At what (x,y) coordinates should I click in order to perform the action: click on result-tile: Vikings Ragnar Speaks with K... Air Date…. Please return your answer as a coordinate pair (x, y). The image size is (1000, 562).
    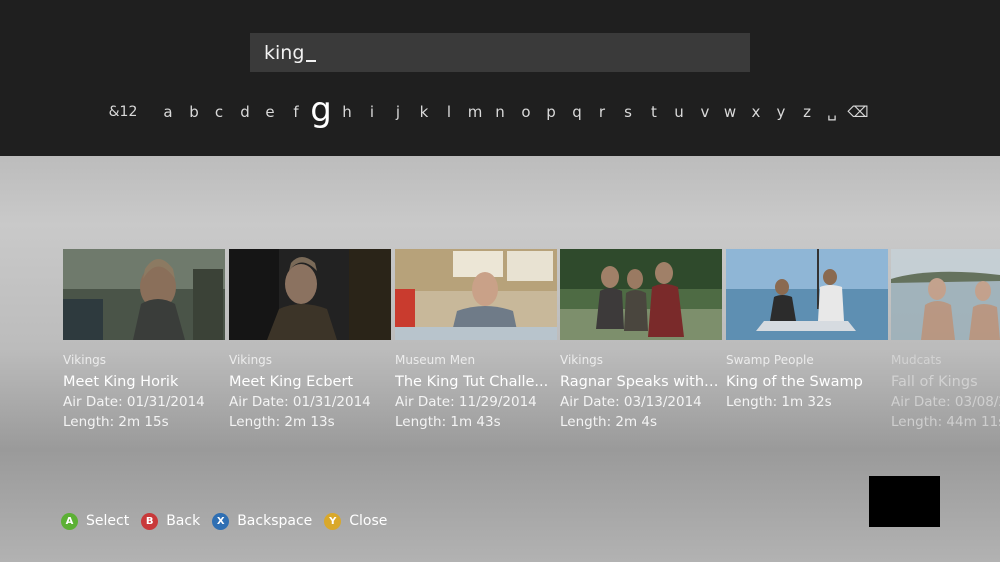
    Looking at the image, I should click on (641, 340).